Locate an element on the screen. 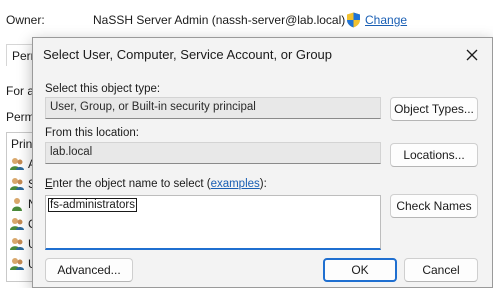 This screenshot has width=493, height=288. object-name-label-suffix: ): is located at coordinates (263, 184).